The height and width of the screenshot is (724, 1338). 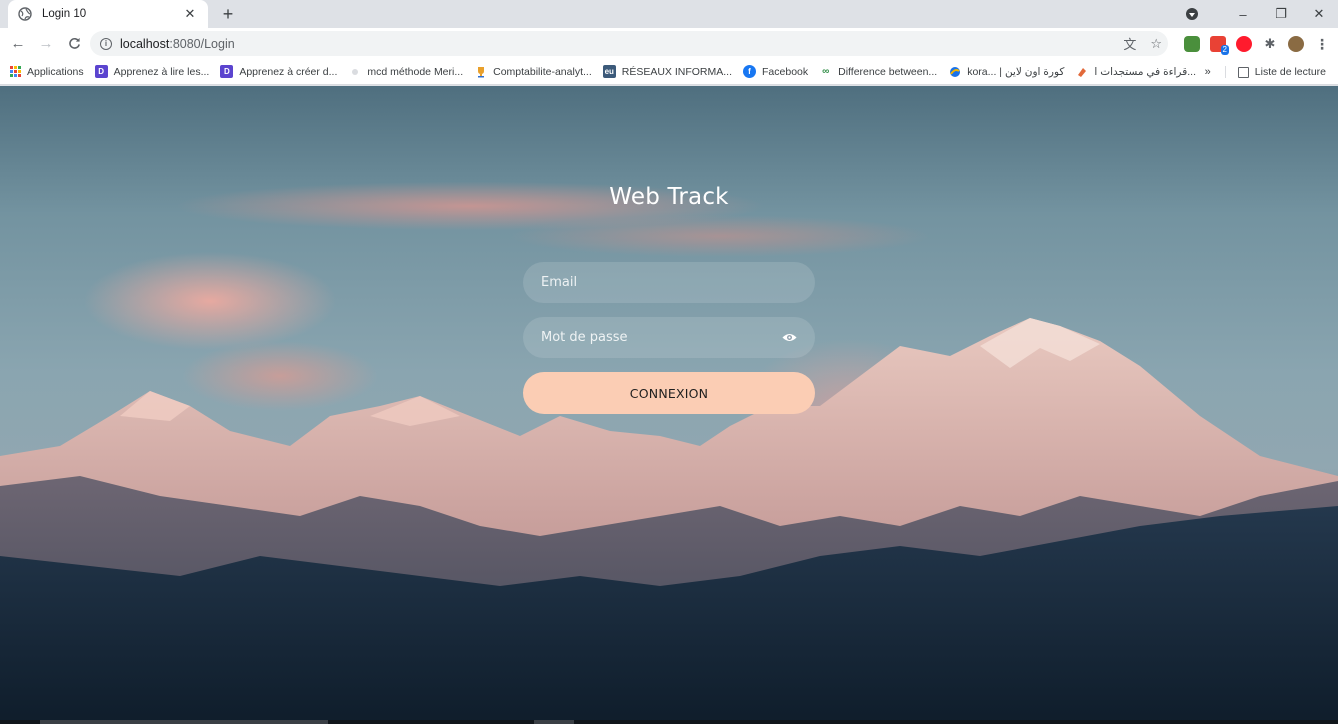 I want to click on window-controls: – ❐ ✕, so click(x=1262, y=14).